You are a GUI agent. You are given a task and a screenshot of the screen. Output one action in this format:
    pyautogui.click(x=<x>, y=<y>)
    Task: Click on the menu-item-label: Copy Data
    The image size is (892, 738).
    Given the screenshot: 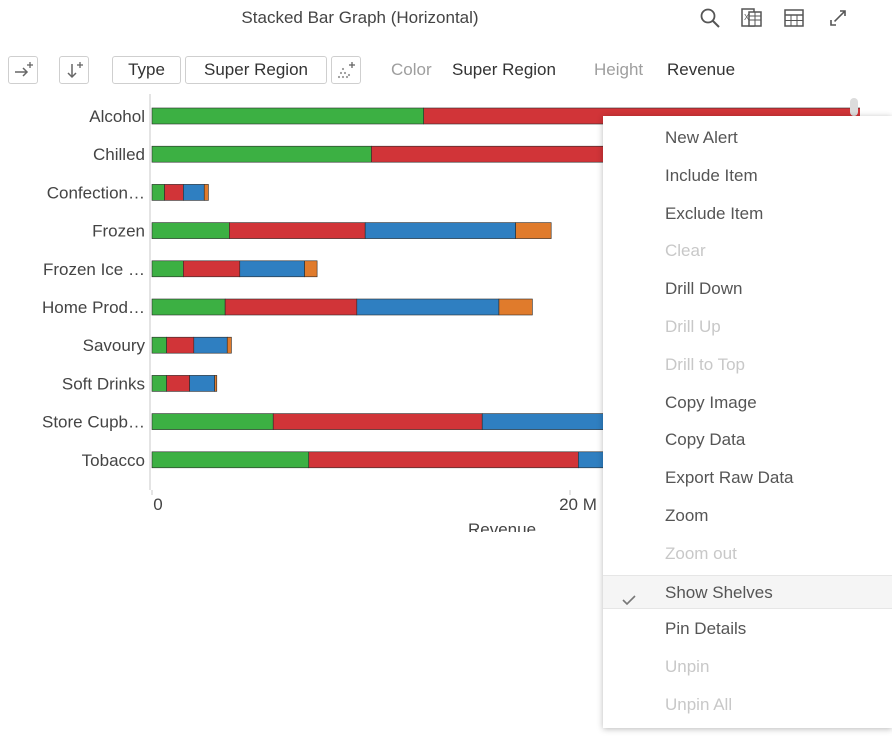 What is the action you would take?
    pyautogui.click(x=705, y=440)
    